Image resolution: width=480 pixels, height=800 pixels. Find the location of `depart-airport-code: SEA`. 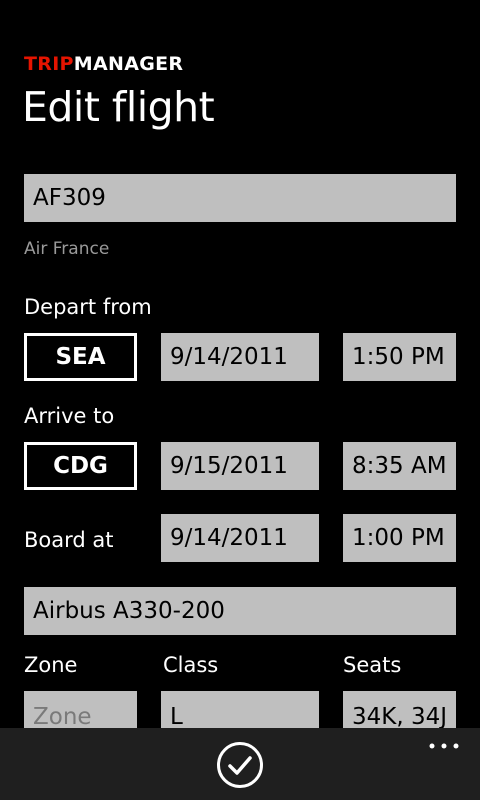

depart-airport-code: SEA is located at coordinates (80, 357).